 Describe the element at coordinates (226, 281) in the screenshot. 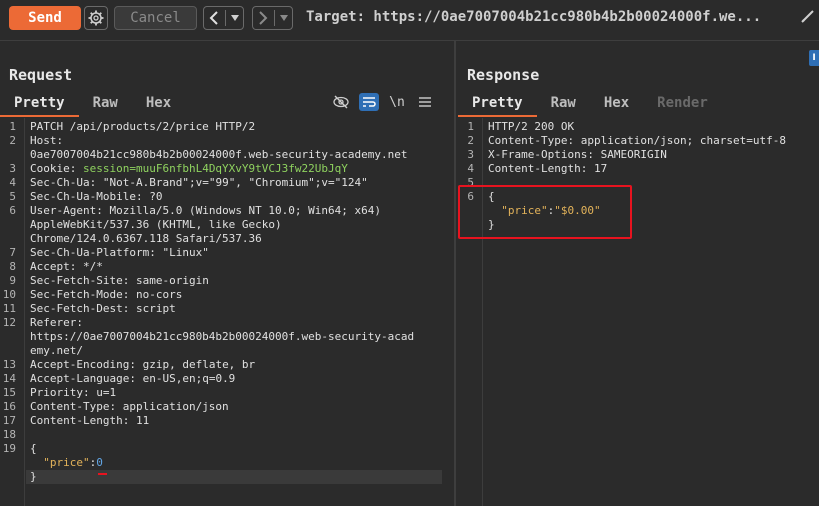

I see `code-line: 9 Sec-Fetch-Site: same-origin` at that location.